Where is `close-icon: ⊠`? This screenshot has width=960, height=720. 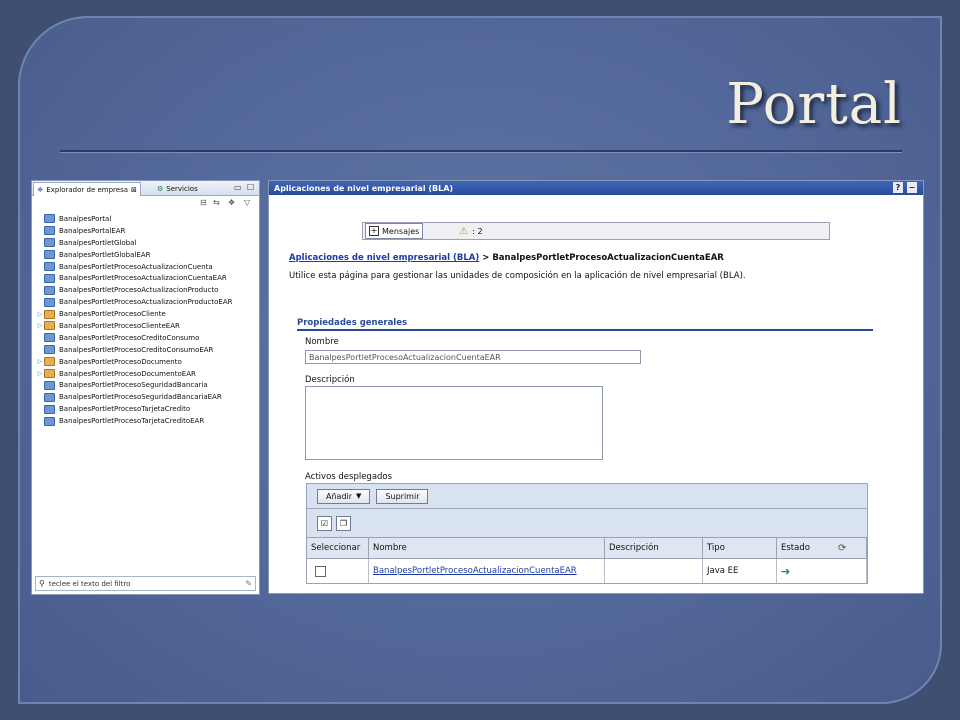 close-icon: ⊠ is located at coordinates (134, 190).